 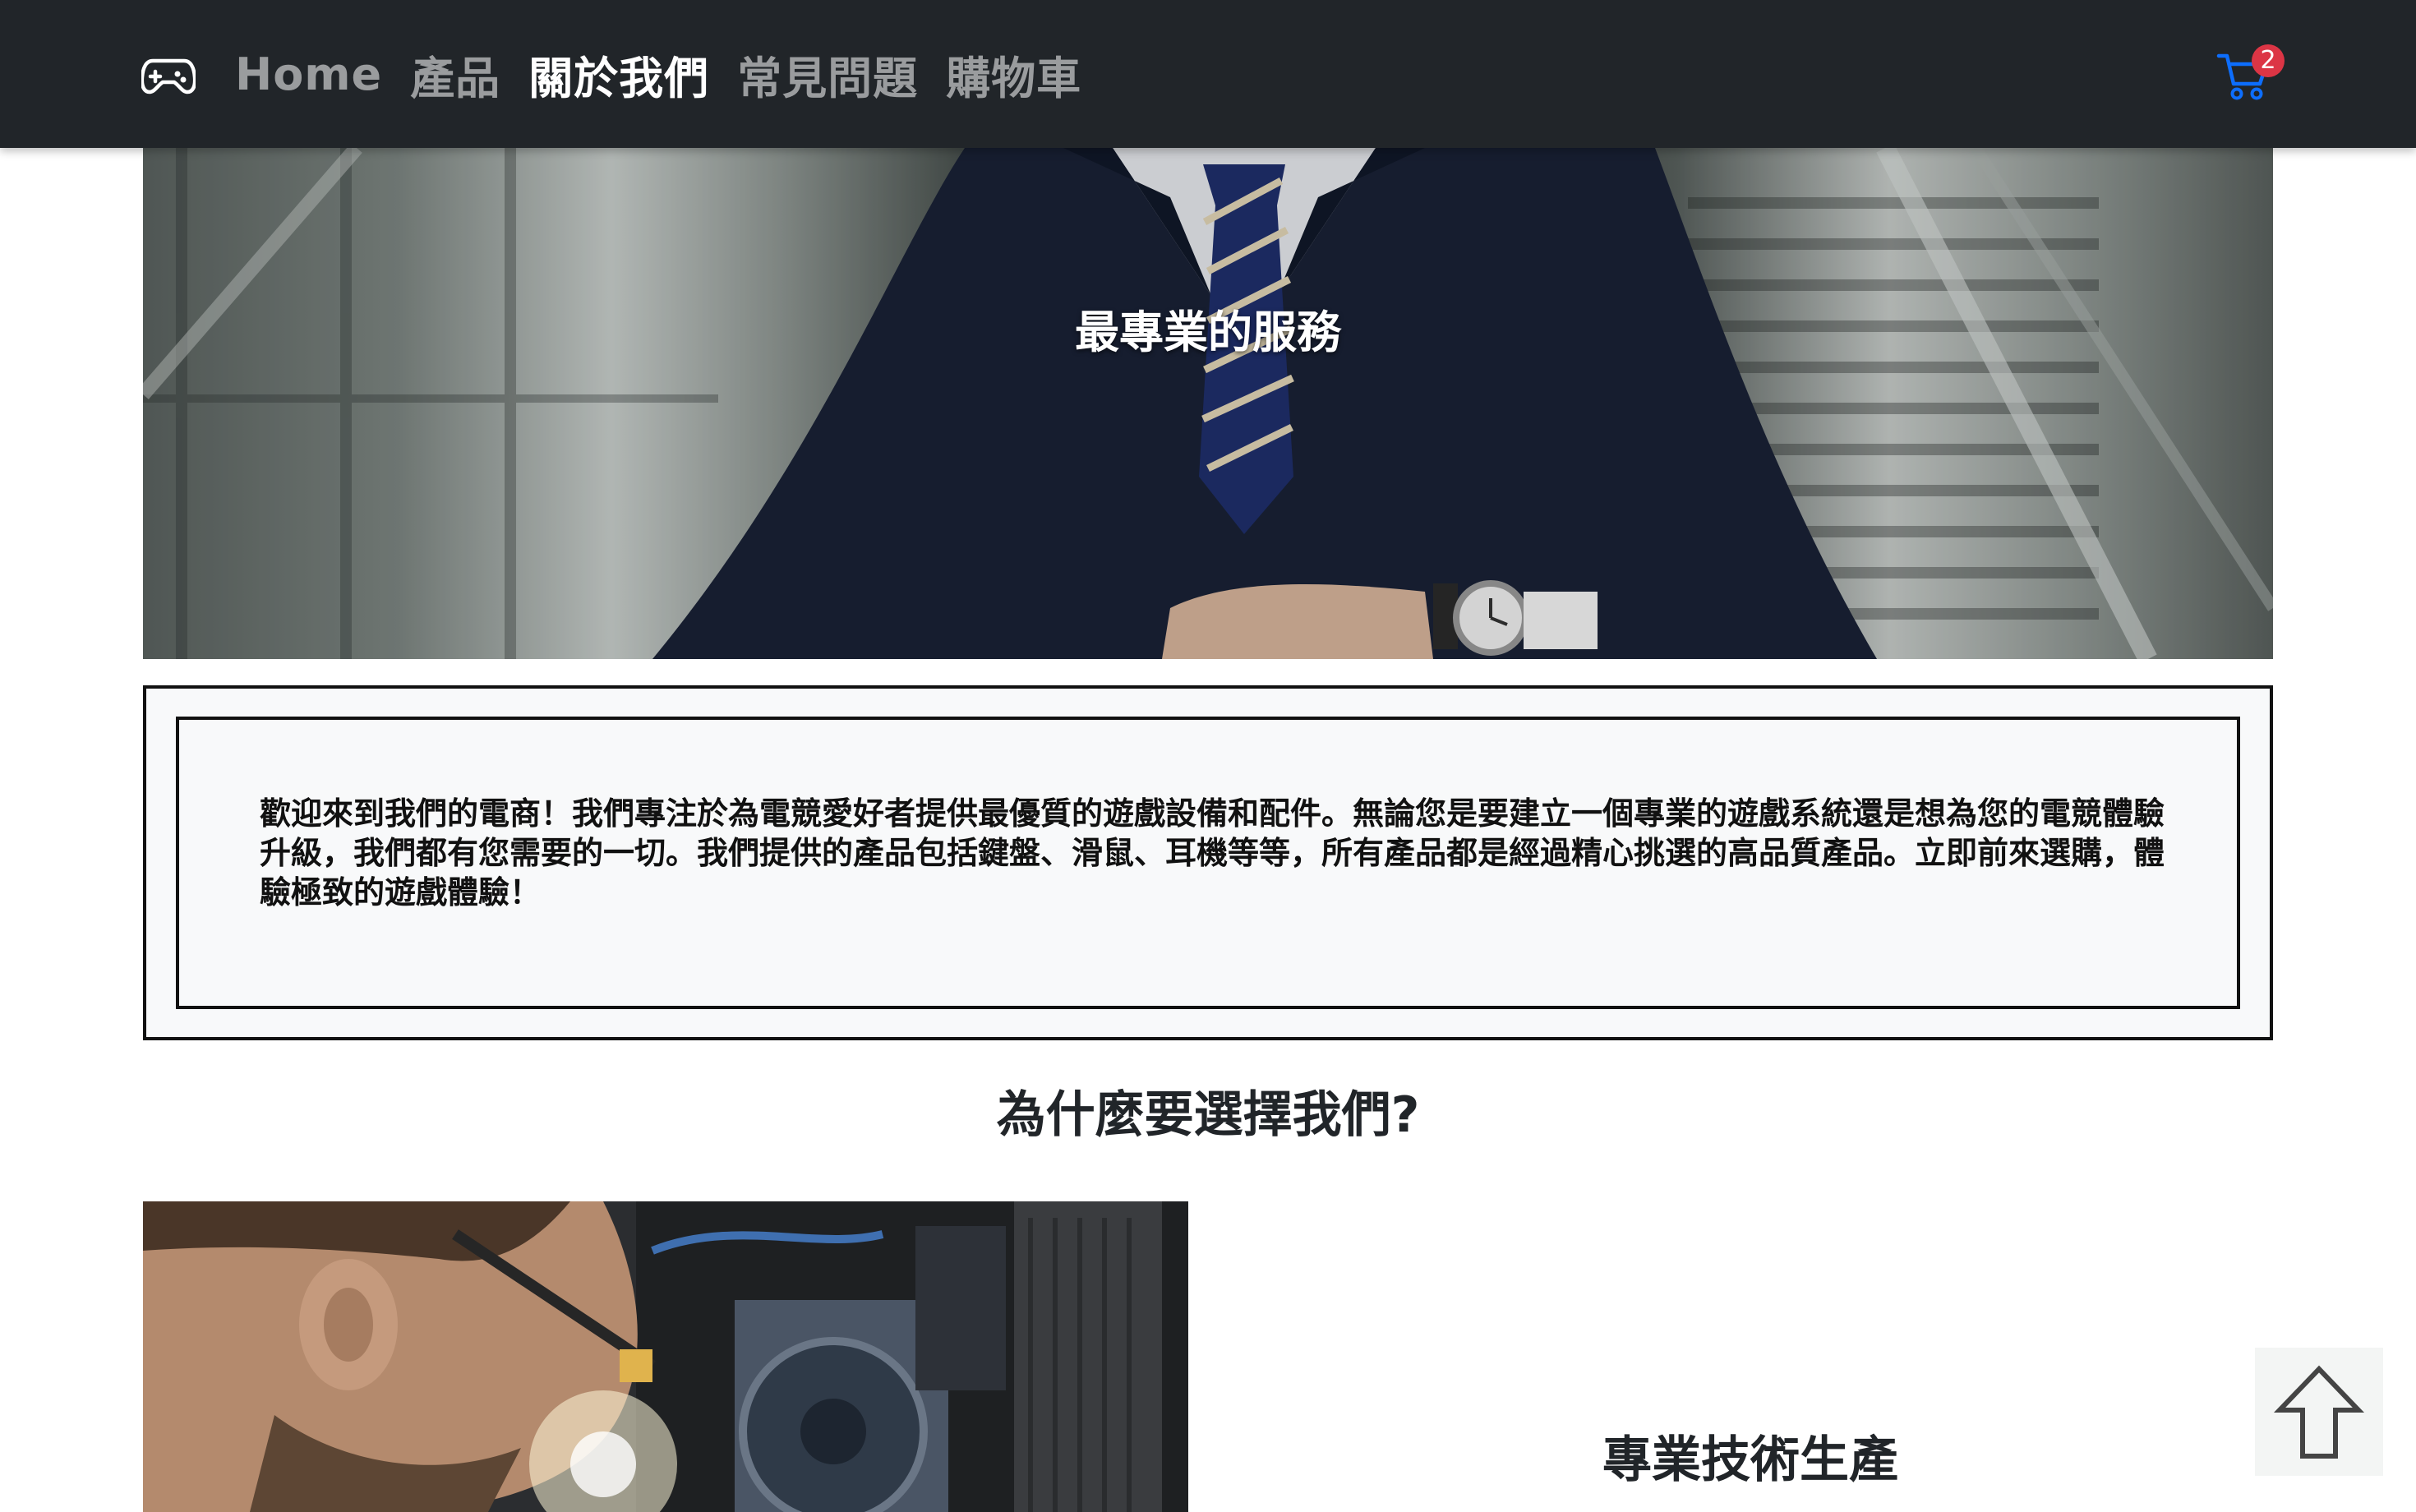 I want to click on arrow-up-icon, so click(x=2319, y=1412).